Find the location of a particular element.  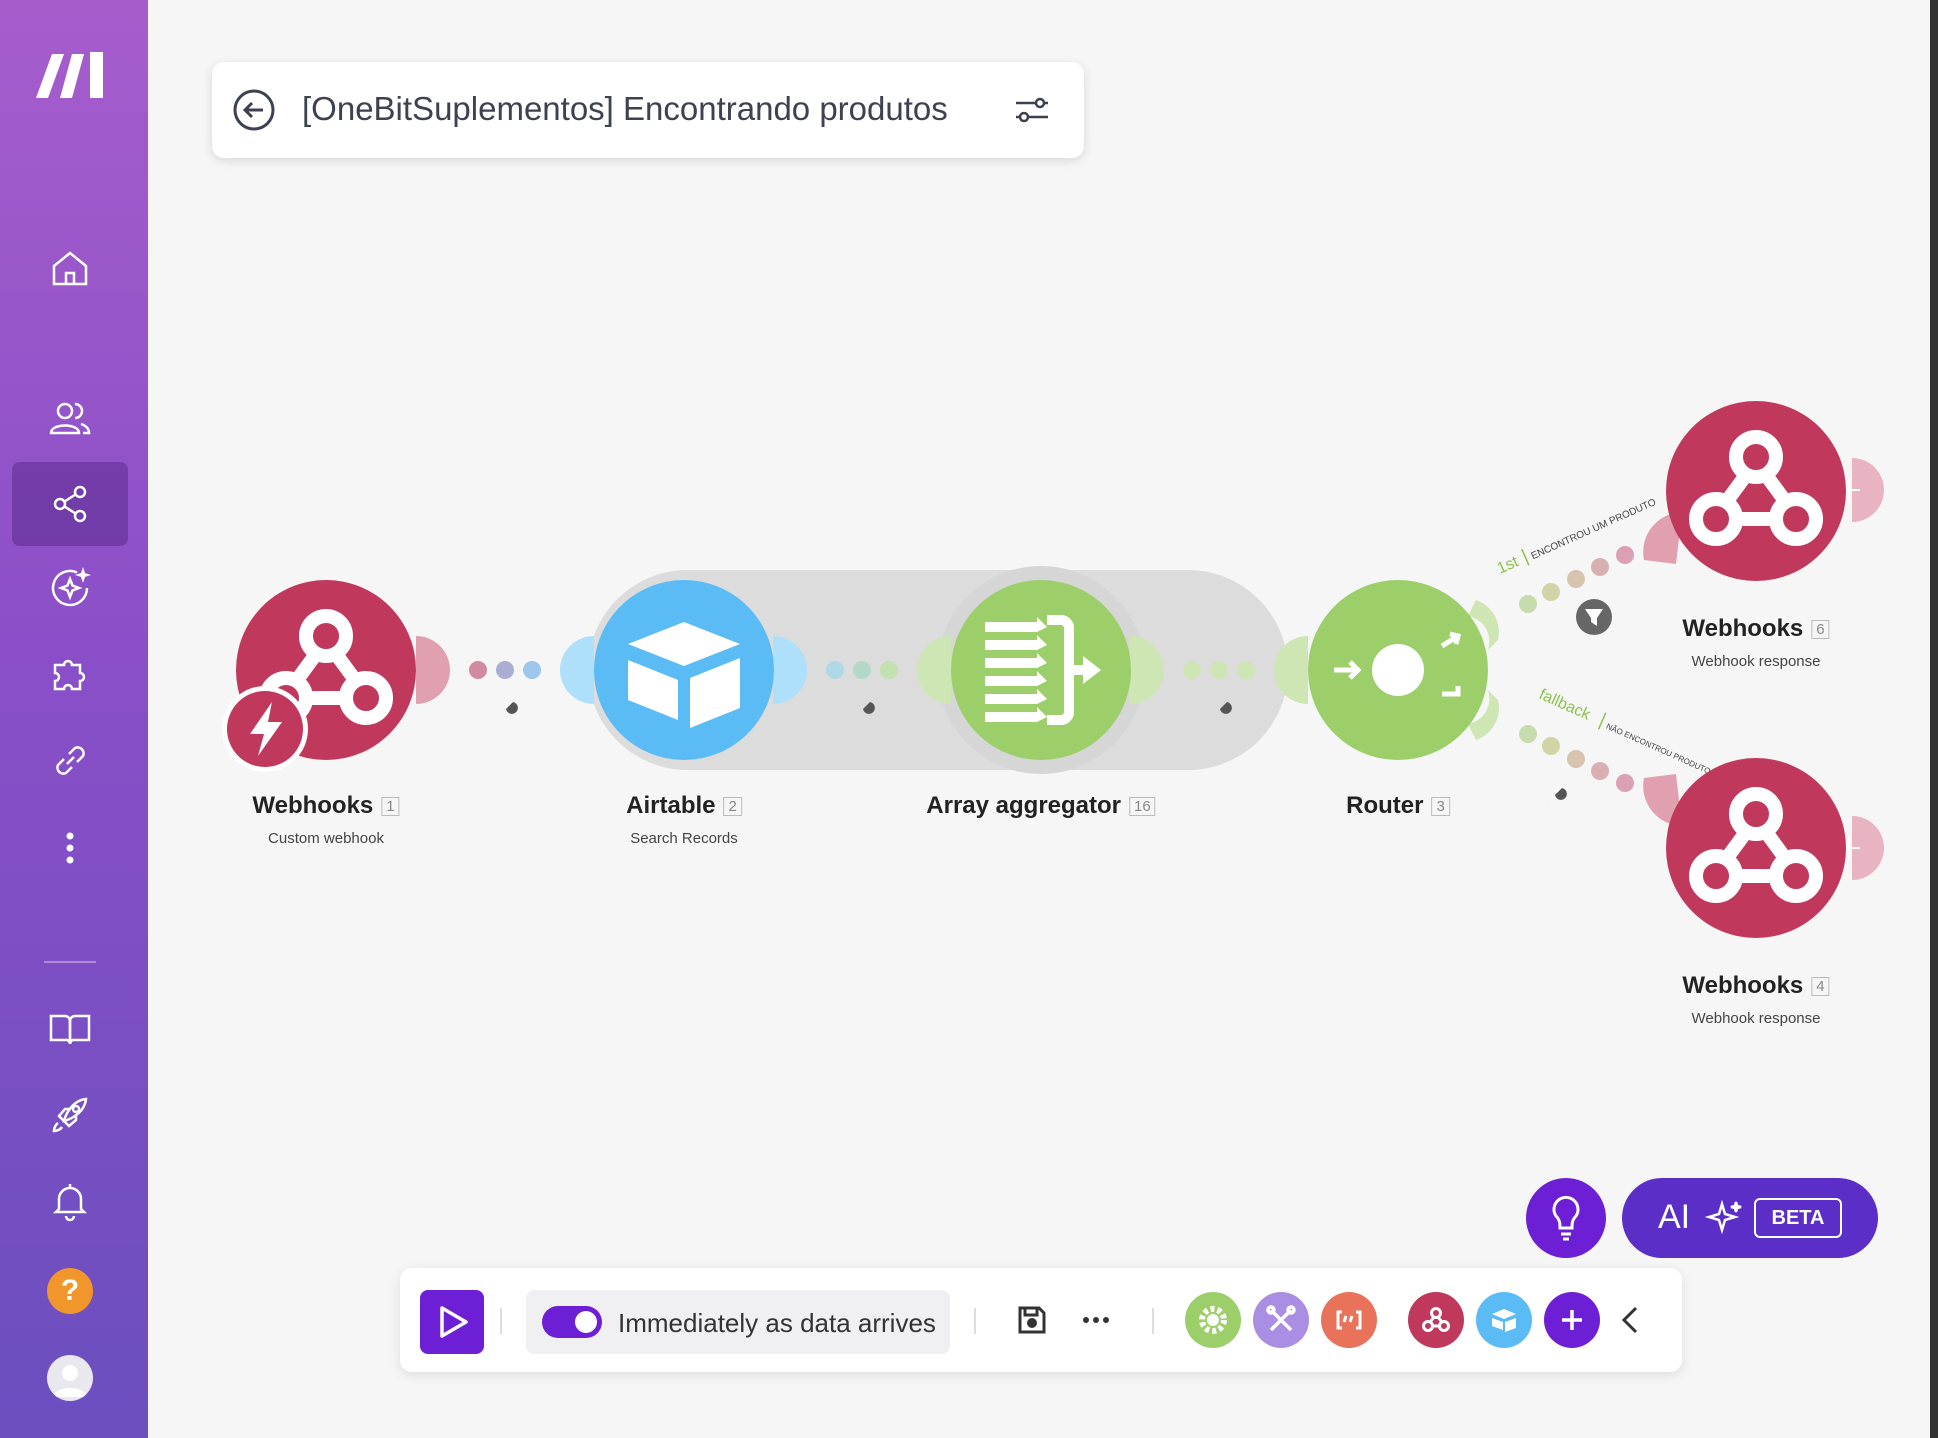

sidebar-item-team is located at coordinates (70, 418).